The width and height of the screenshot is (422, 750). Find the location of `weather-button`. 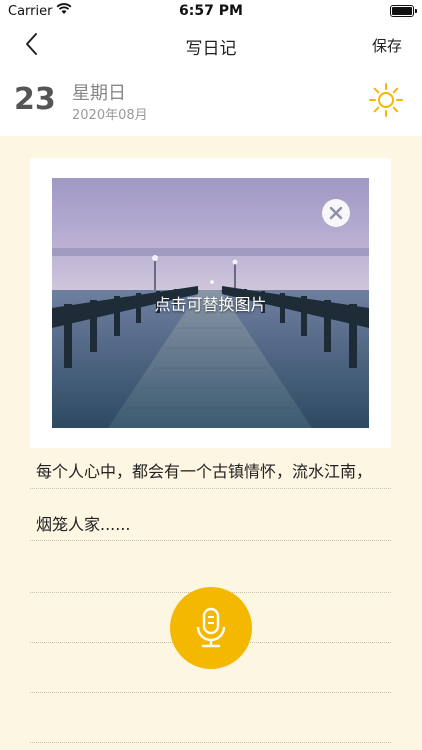

weather-button is located at coordinates (386, 100).